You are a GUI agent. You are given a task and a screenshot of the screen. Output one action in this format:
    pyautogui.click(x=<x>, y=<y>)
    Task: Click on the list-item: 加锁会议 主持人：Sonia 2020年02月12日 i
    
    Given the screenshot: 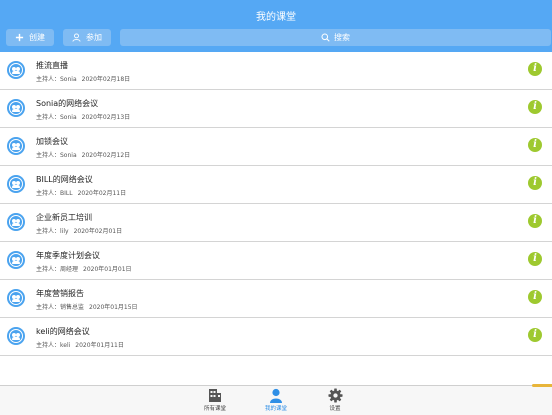 What is the action you would take?
    pyautogui.click(x=276, y=147)
    